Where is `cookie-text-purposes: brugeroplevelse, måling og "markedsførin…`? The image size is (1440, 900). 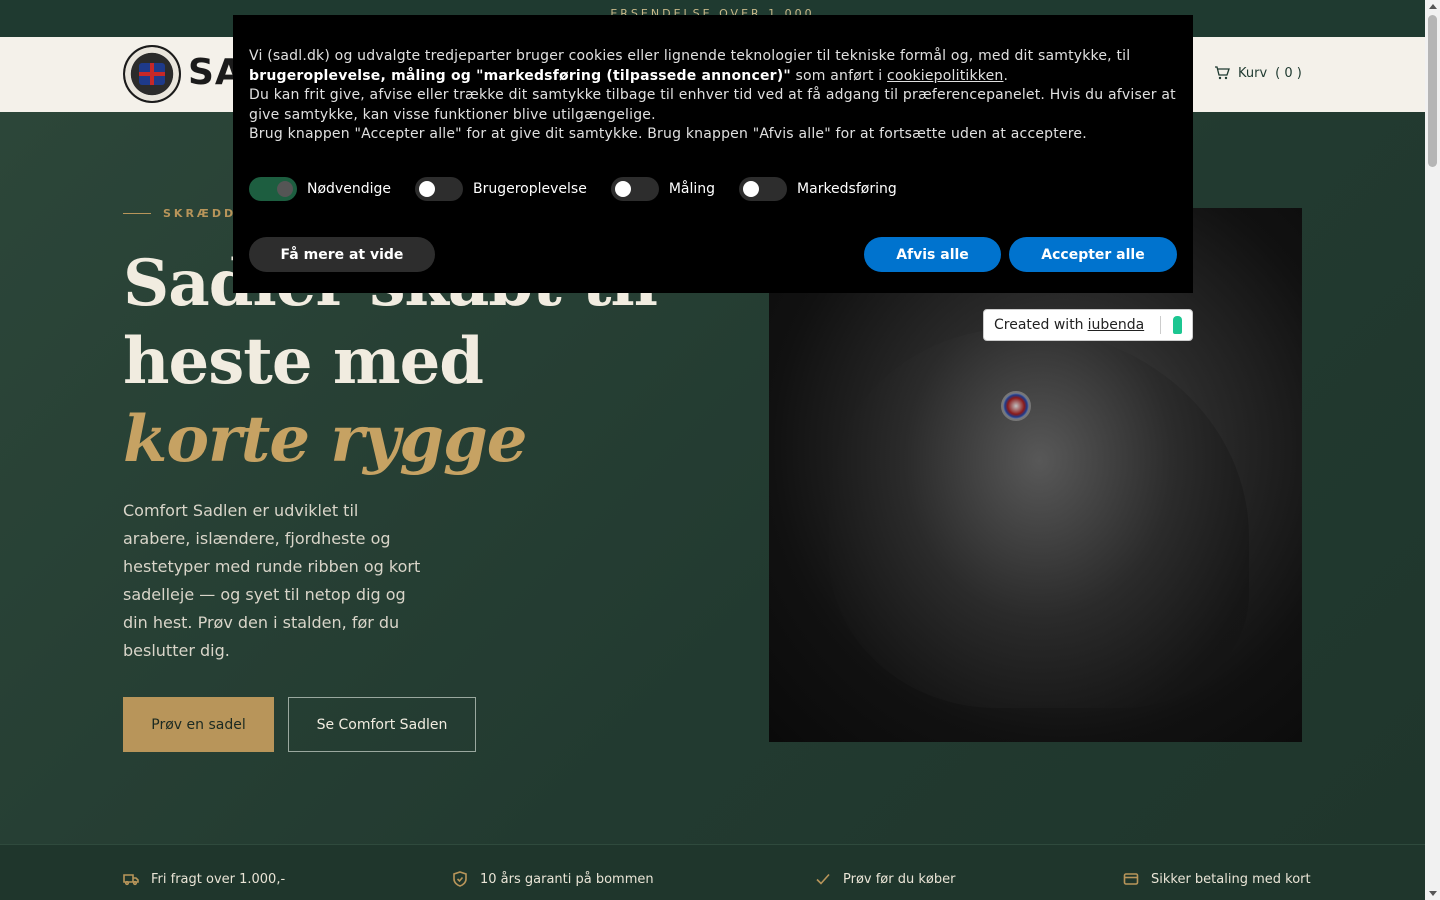
cookie-text-purposes: brugeroplevelse, måling og "markedsførin… is located at coordinates (520, 75).